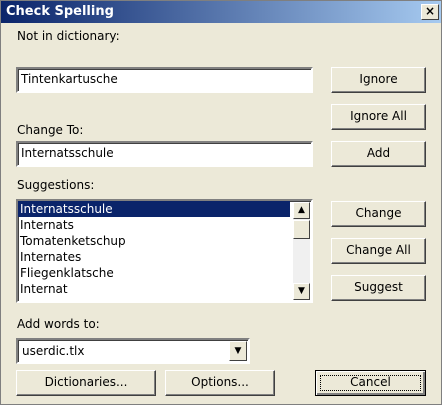  I want to click on focus-rectangle, so click(370, 383).